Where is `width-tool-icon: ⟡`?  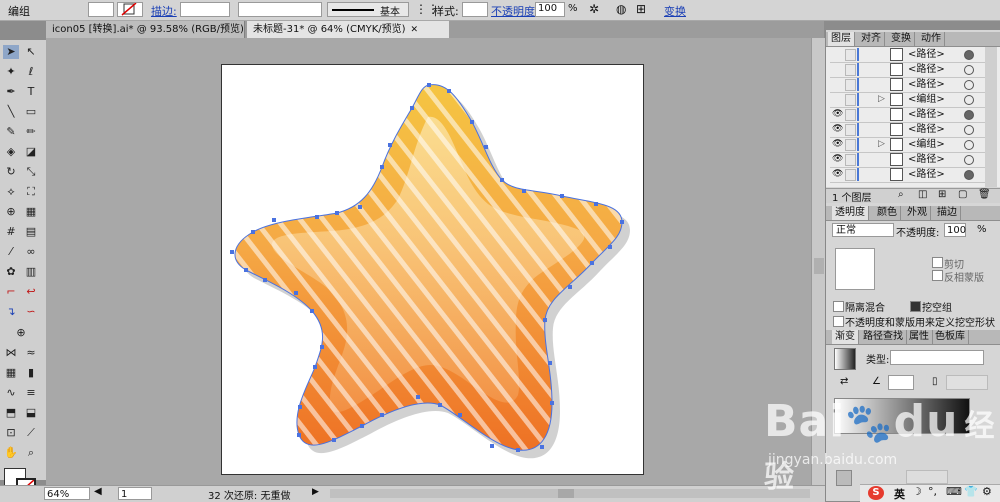 width-tool-icon: ⟡ is located at coordinates (11, 192).